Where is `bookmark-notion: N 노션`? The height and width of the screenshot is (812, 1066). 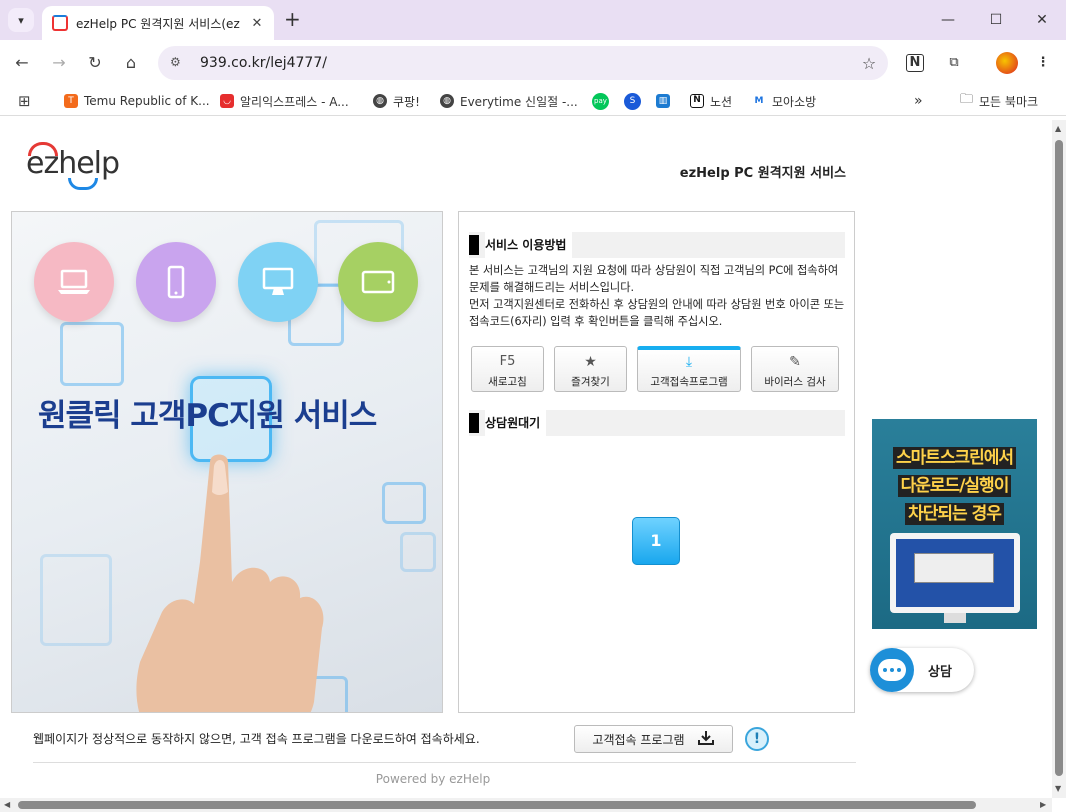
bookmark-notion: N 노션 is located at coordinates (711, 101).